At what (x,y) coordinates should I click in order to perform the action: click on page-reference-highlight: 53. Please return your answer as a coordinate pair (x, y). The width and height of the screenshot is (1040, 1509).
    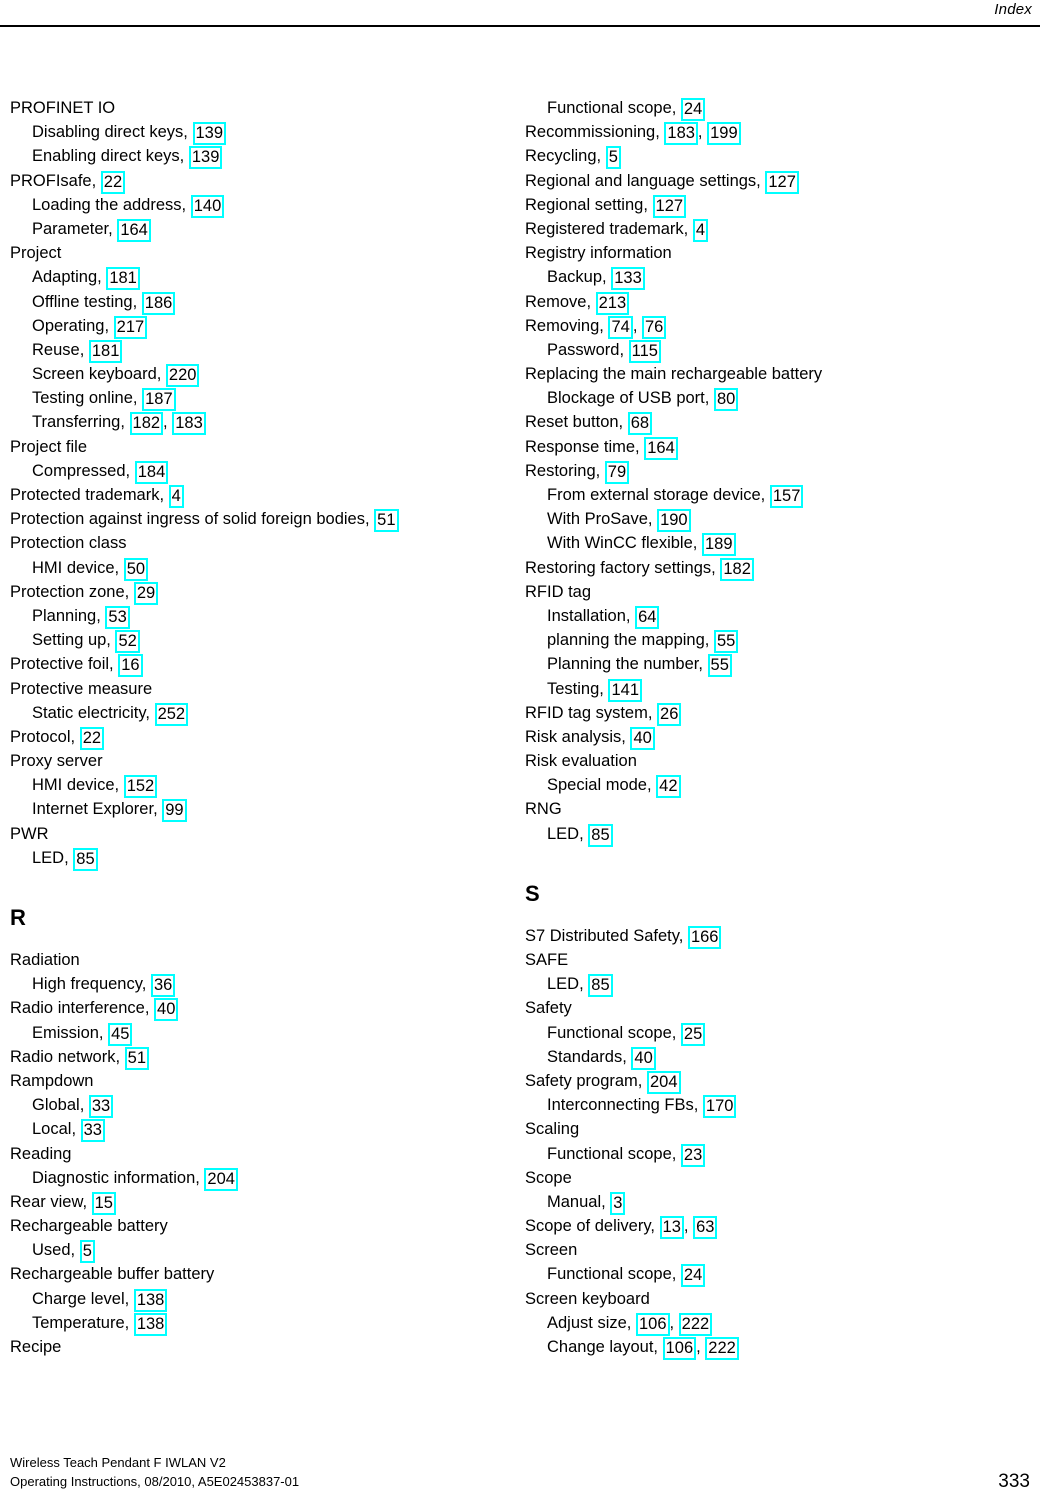
    Looking at the image, I should click on (117, 617).